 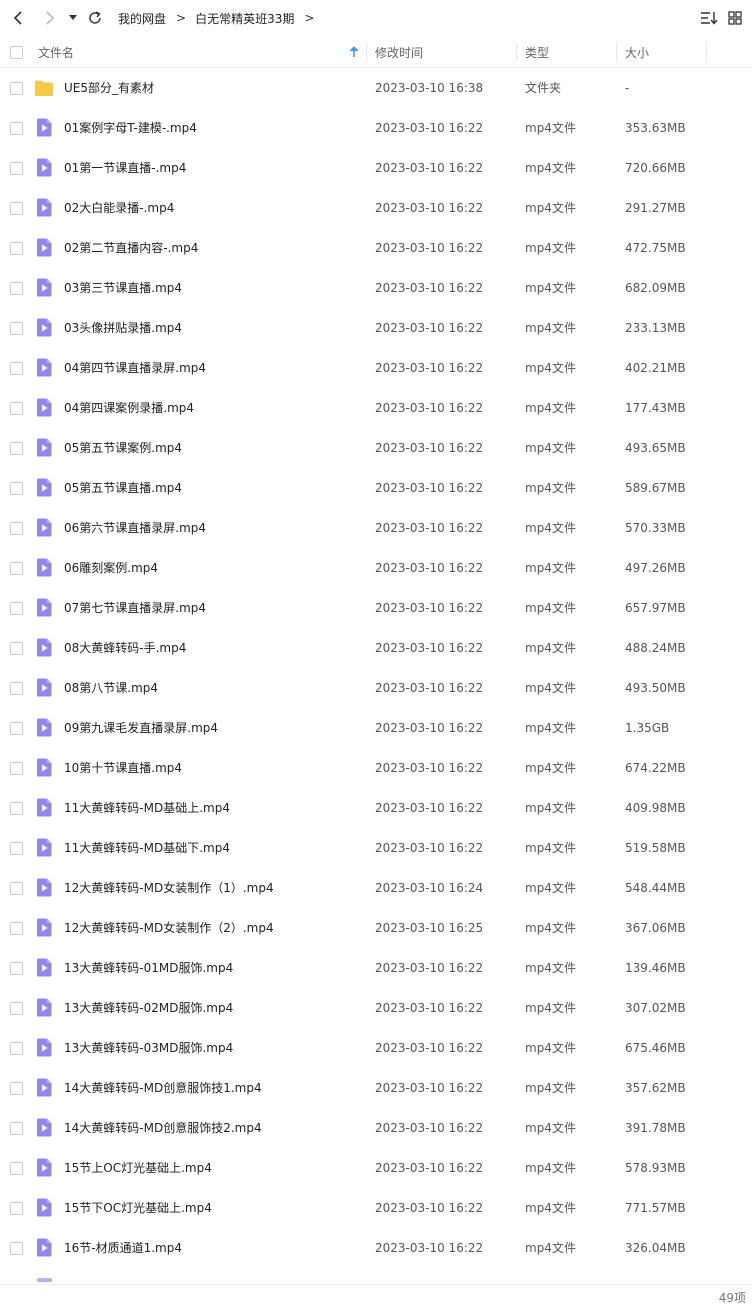 I want to click on file-name: 11大黄蜂转码-MD基础下.mp4, so click(x=147, y=848).